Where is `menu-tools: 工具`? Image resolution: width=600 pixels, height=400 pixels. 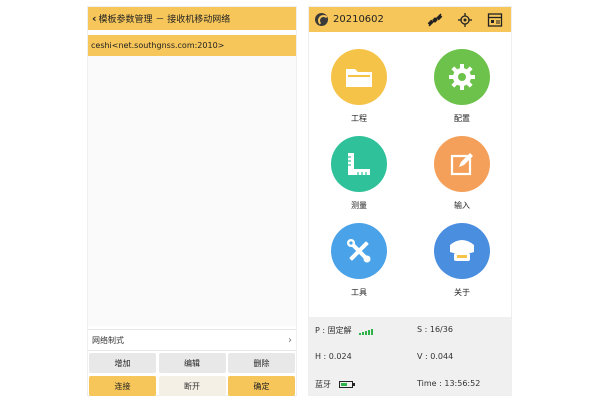
menu-tools: 工具 is located at coordinates (359, 260).